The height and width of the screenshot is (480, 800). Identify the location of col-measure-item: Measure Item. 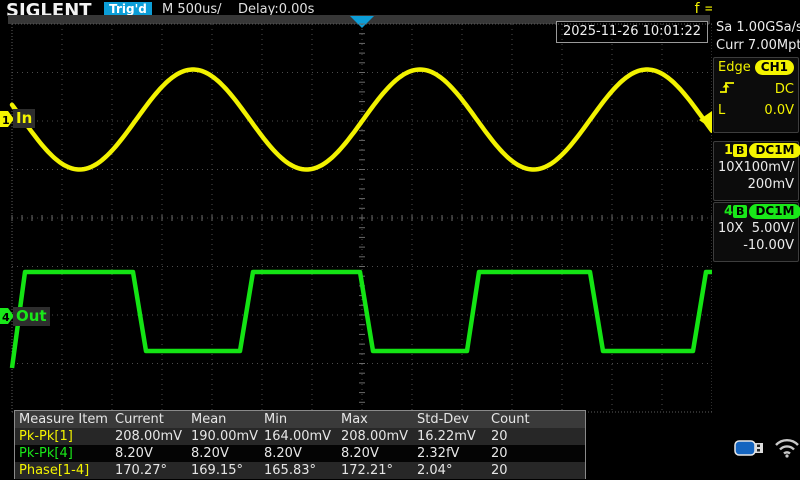
(63, 419).